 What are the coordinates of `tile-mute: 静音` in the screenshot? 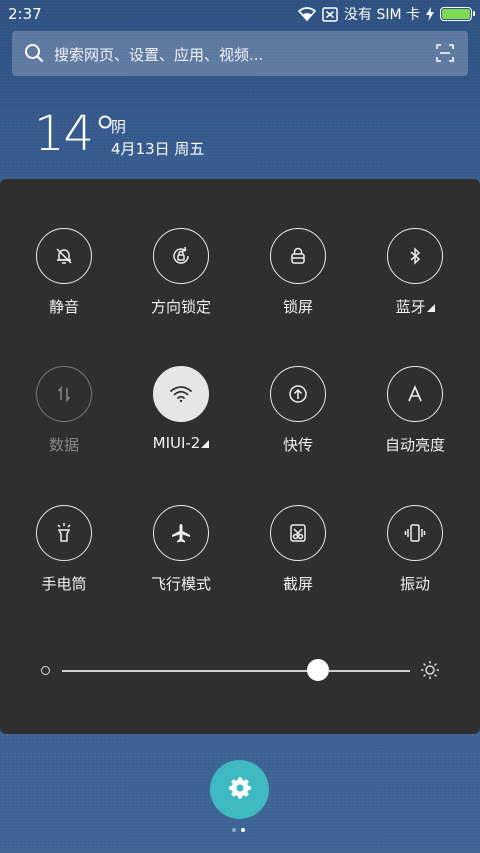 It's located at (64, 272).